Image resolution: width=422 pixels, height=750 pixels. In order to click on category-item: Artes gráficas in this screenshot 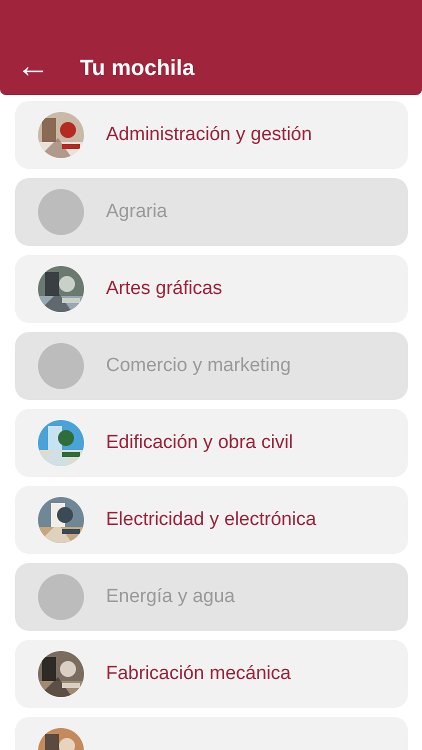, I will do `click(211, 289)`.